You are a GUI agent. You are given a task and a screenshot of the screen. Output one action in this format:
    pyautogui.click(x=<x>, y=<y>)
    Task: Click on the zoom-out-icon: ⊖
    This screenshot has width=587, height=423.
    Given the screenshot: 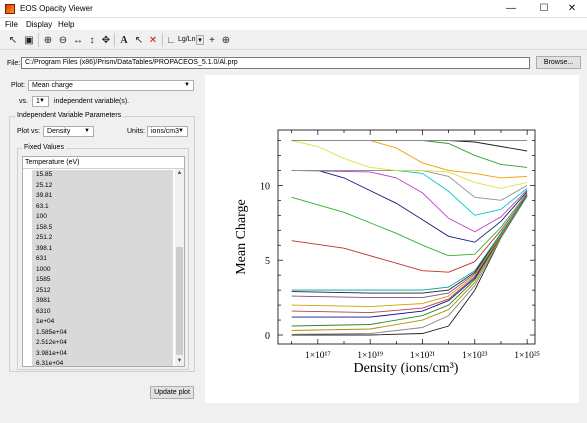 What is the action you would take?
    pyautogui.click(x=63, y=40)
    